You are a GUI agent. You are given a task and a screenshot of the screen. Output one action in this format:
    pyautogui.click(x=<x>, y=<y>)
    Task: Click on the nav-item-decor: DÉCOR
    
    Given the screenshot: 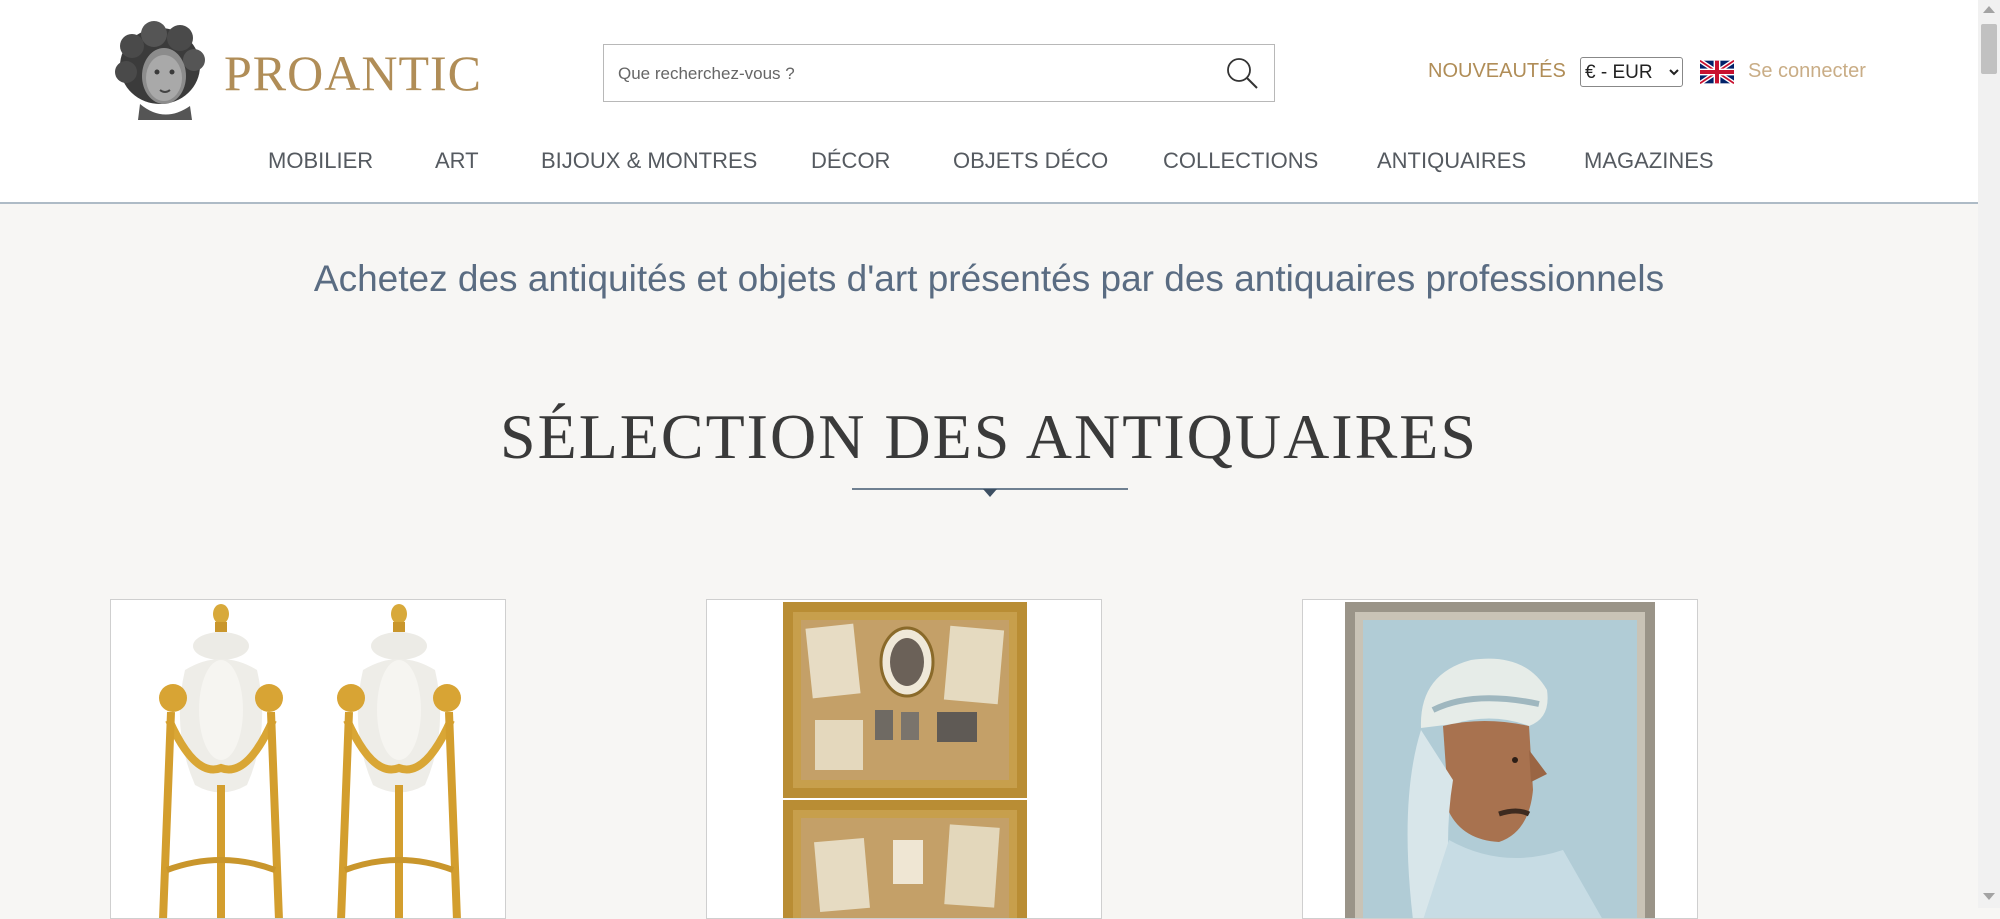 What is the action you would take?
    pyautogui.click(x=850, y=161)
    